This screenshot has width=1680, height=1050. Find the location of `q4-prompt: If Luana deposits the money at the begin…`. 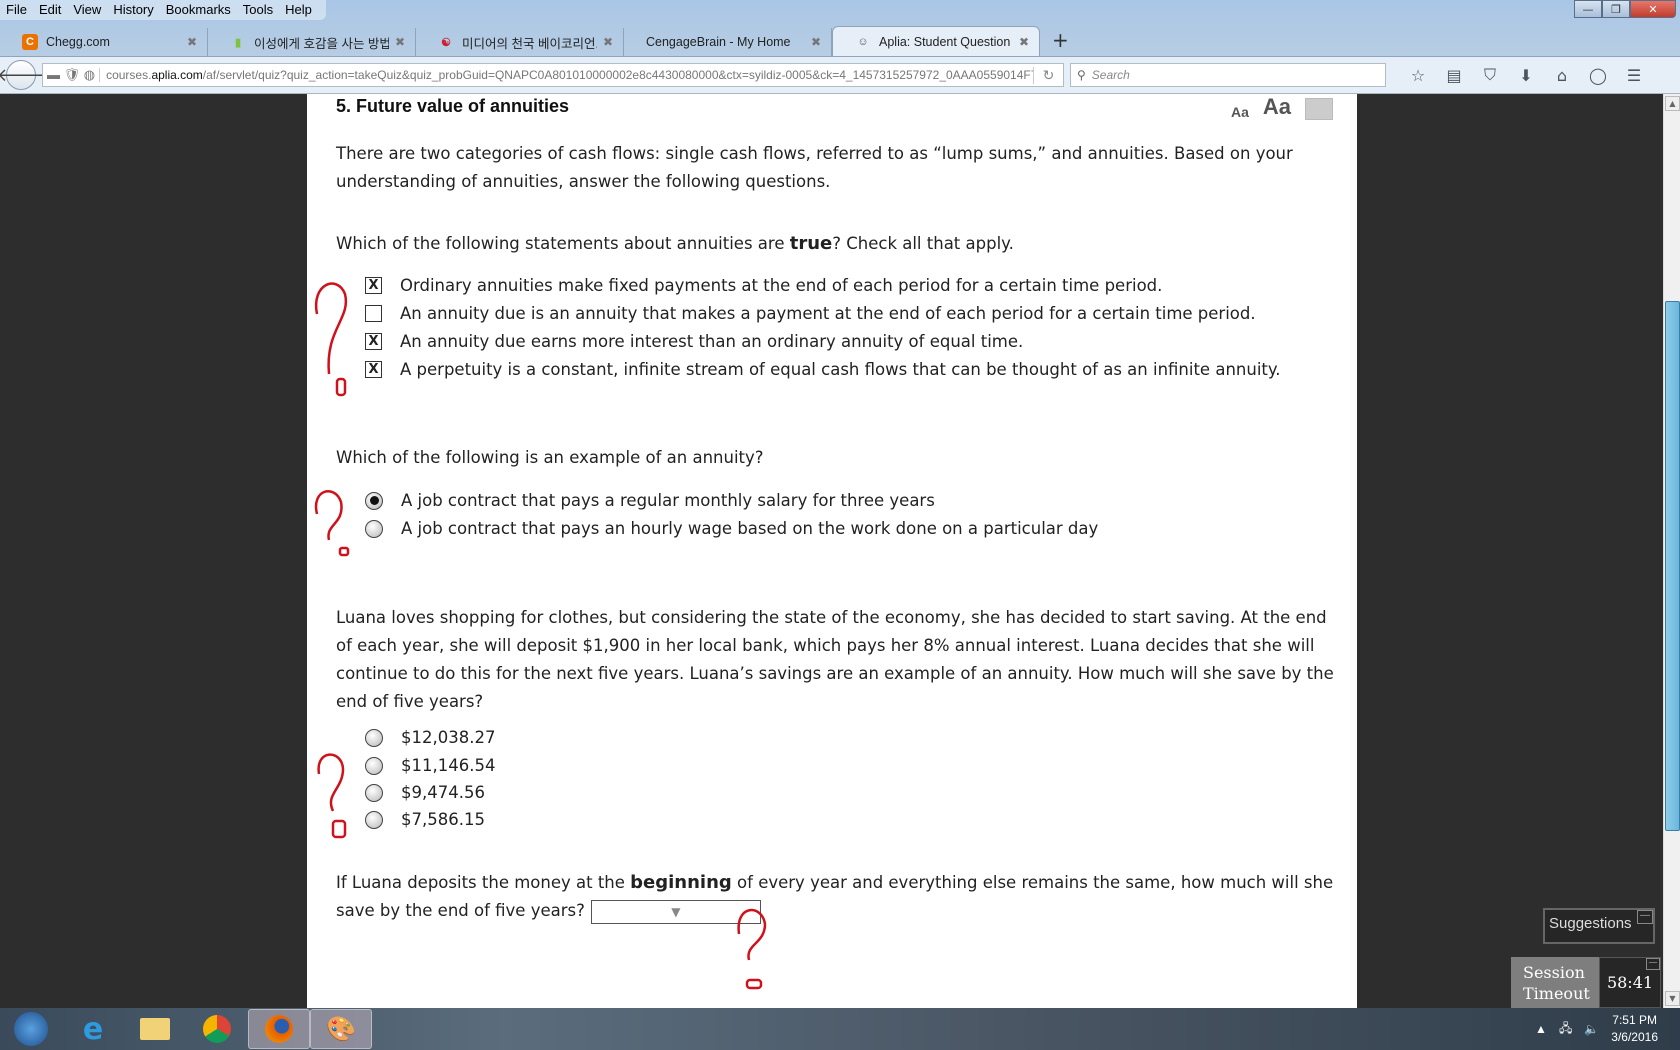

q4-prompt: If Luana deposits the money at the begin… is located at coordinates (836, 897).